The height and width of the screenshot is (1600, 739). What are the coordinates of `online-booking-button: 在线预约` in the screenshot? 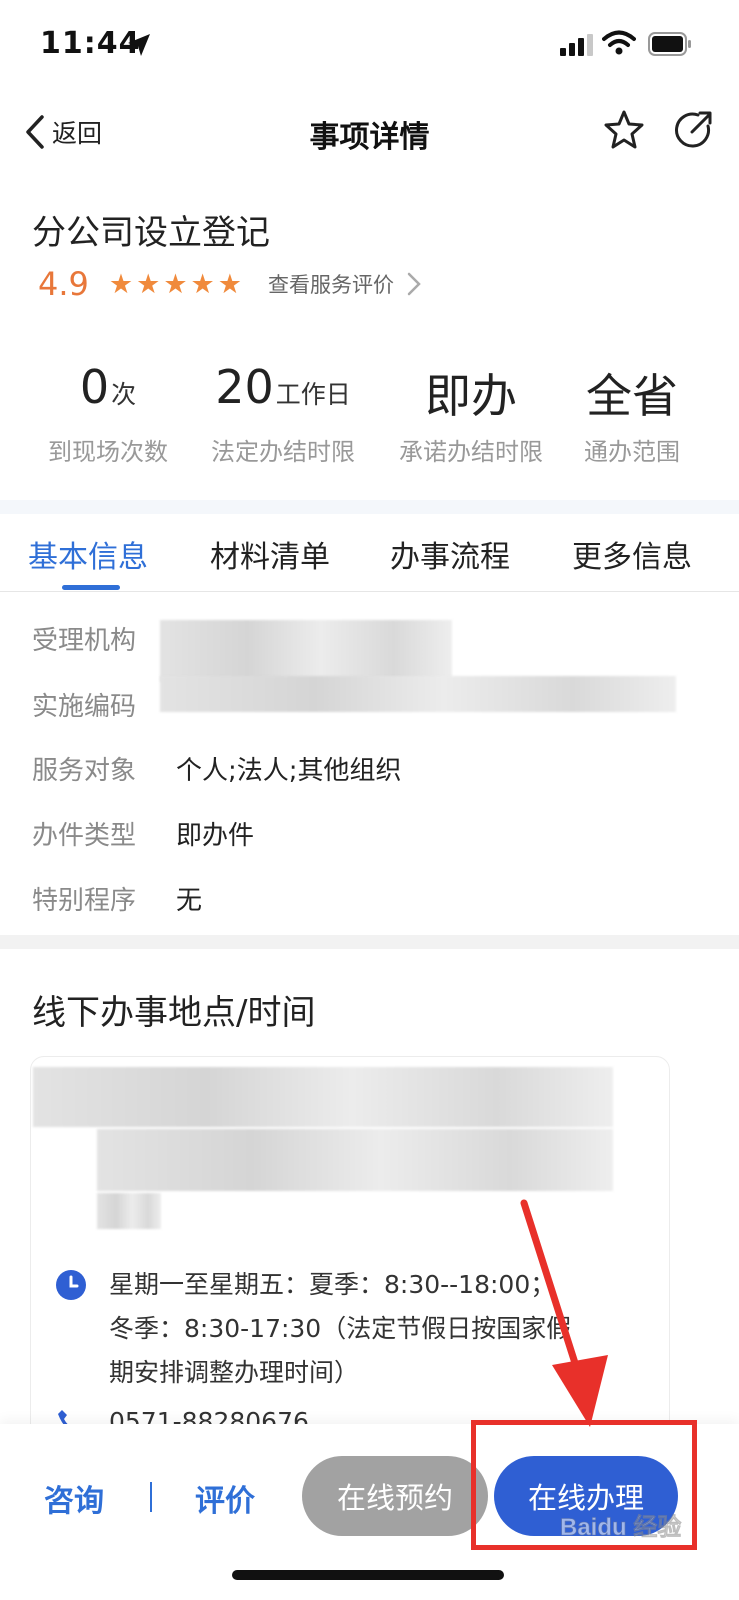 It's located at (395, 1496).